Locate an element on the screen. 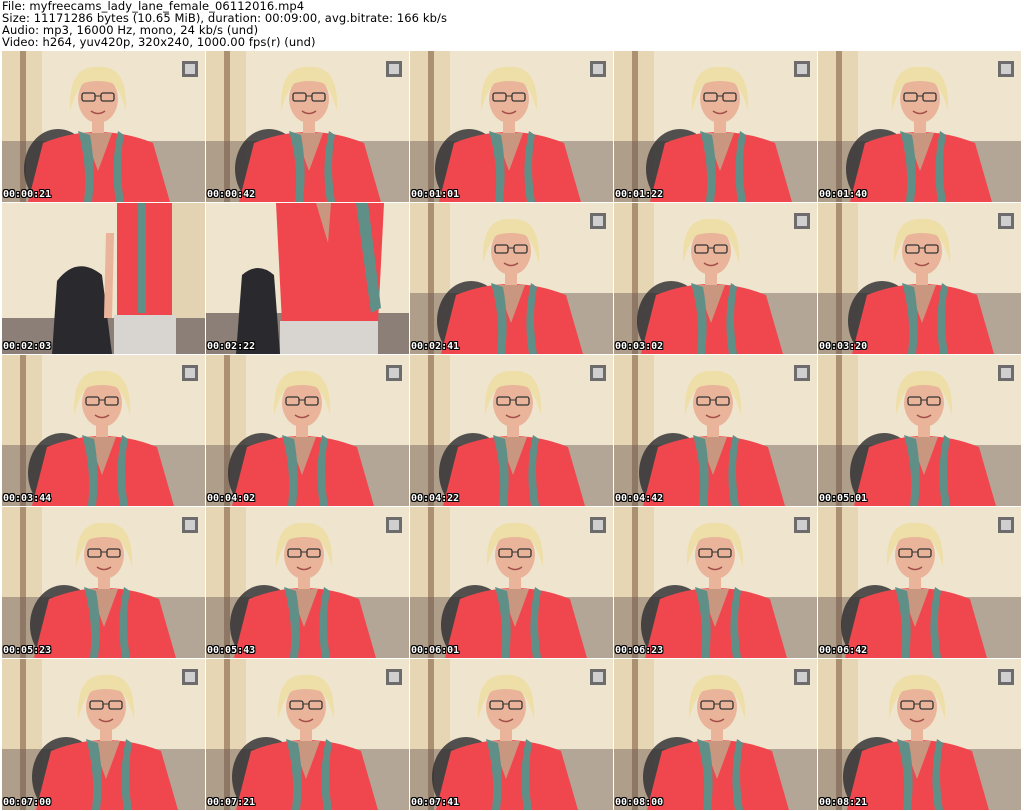  video-thumbnail: 00:08:21 is located at coordinates (919, 734).